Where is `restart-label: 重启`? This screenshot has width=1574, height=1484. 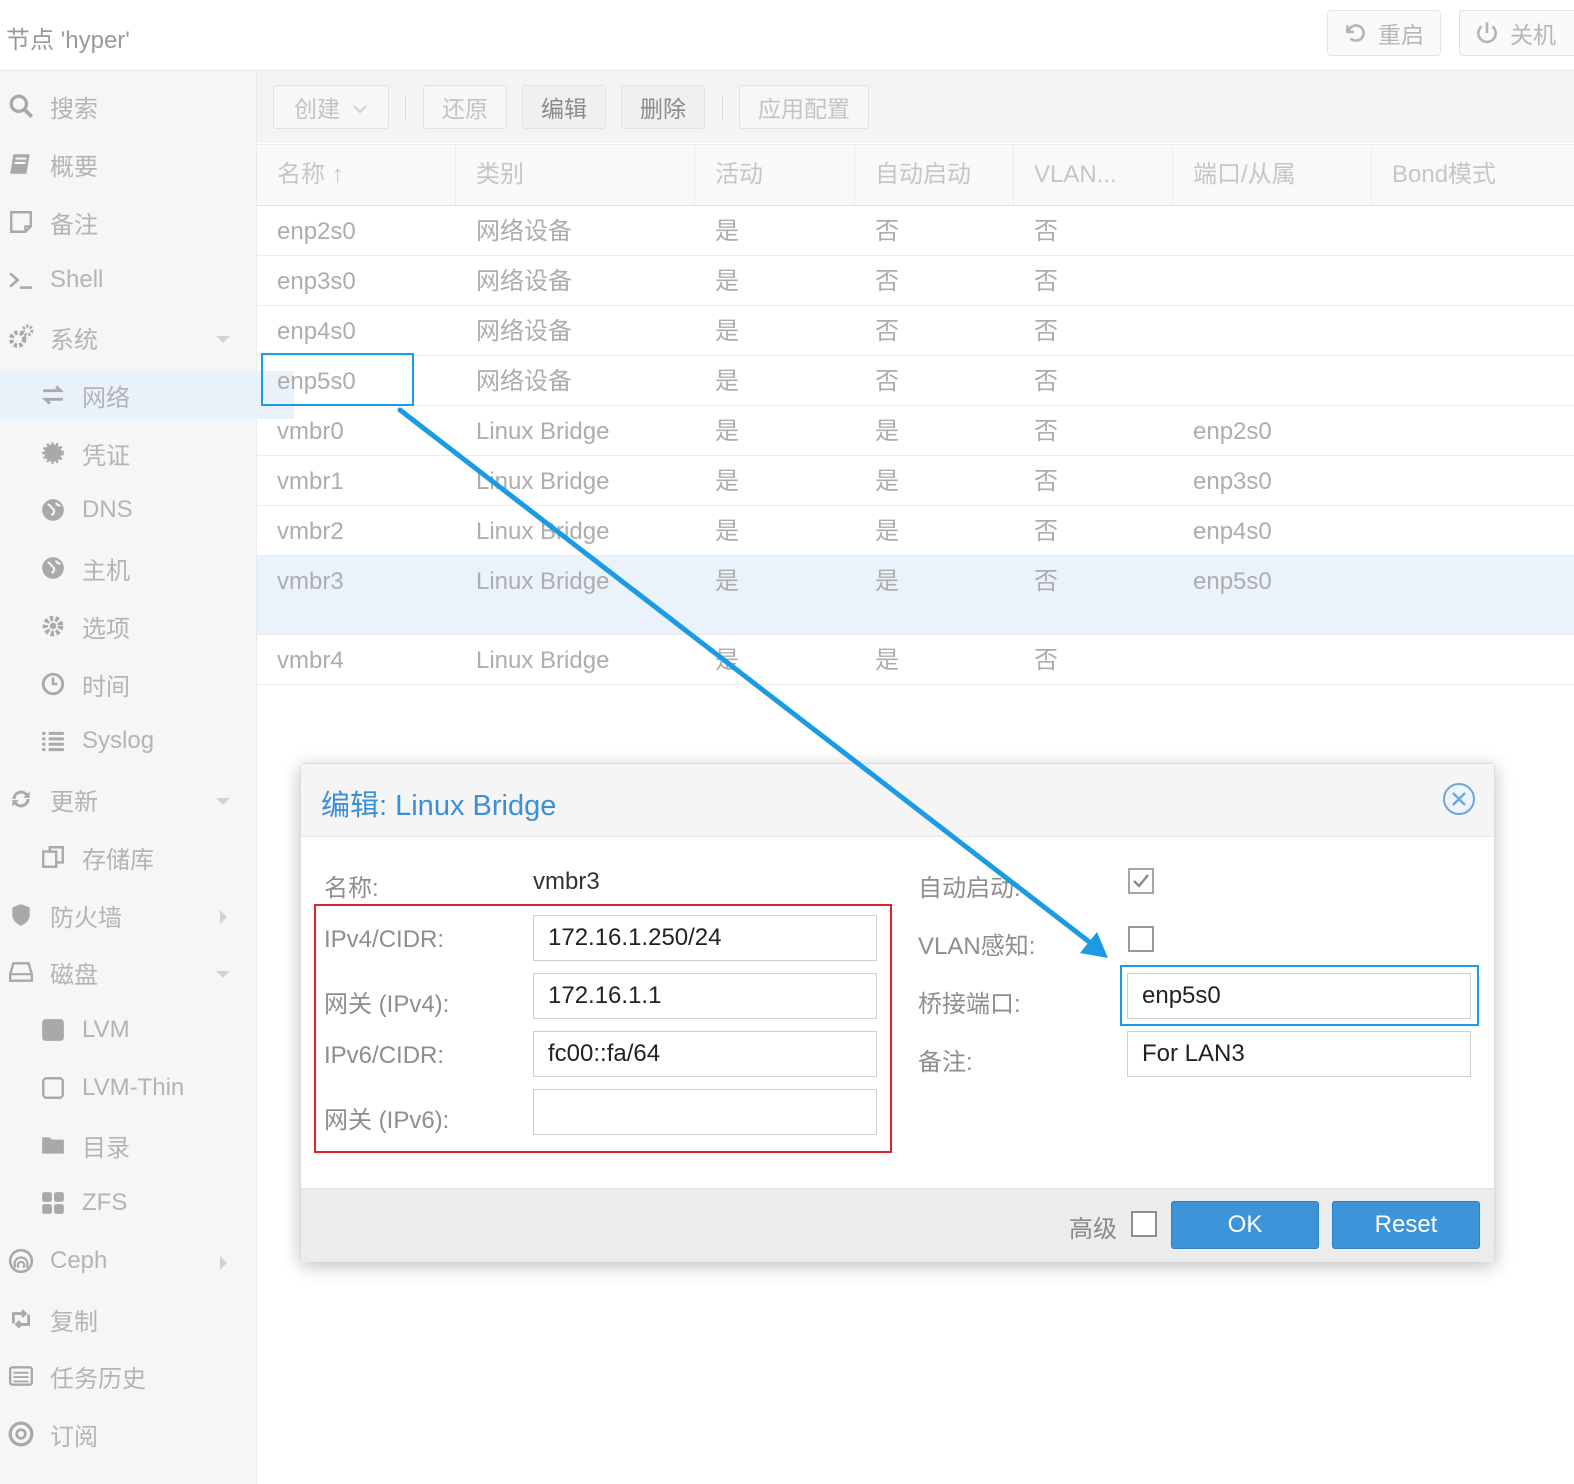
restart-label: 重启 is located at coordinates (1401, 35).